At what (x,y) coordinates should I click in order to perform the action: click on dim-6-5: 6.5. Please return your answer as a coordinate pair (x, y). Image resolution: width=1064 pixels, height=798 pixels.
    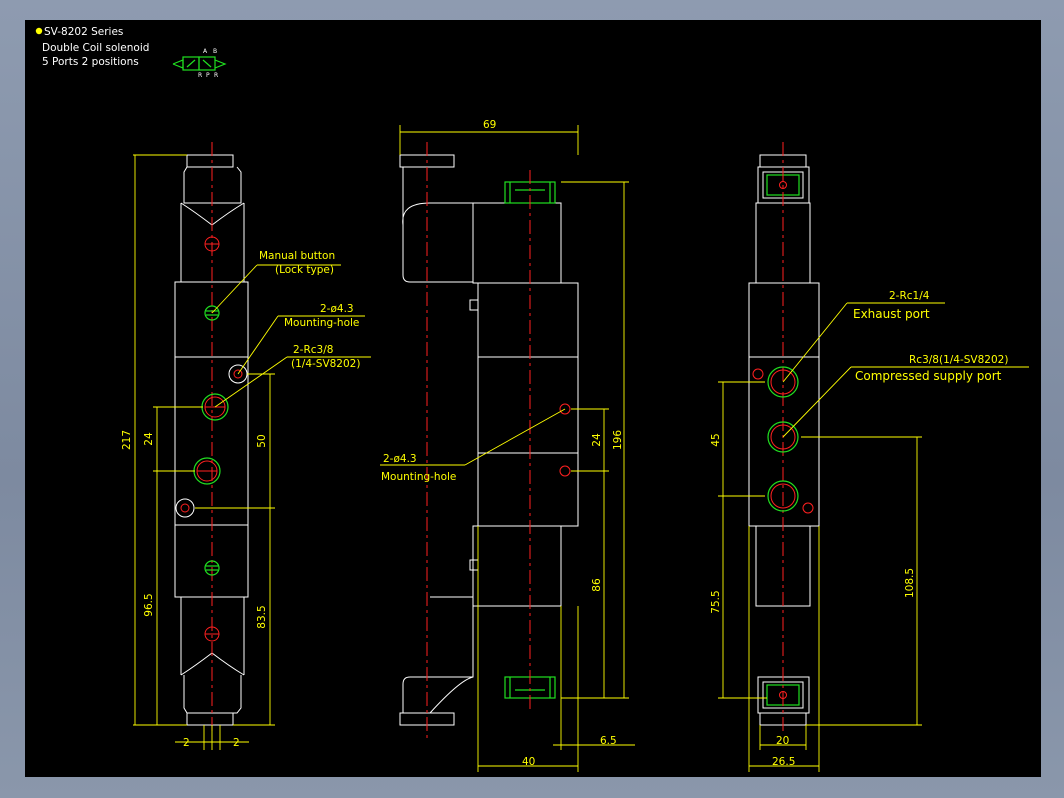
    Looking at the image, I should click on (608, 741).